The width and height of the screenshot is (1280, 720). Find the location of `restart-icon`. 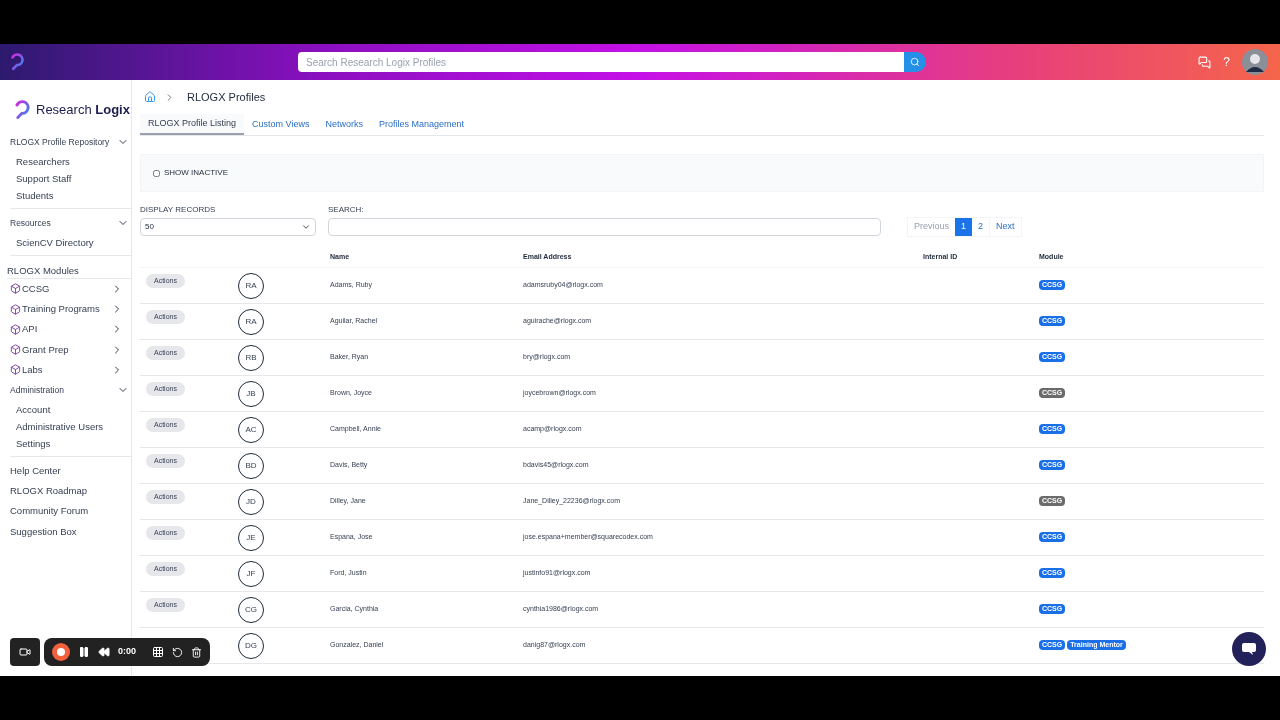

restart-icon is located at coordinates (177, 652).